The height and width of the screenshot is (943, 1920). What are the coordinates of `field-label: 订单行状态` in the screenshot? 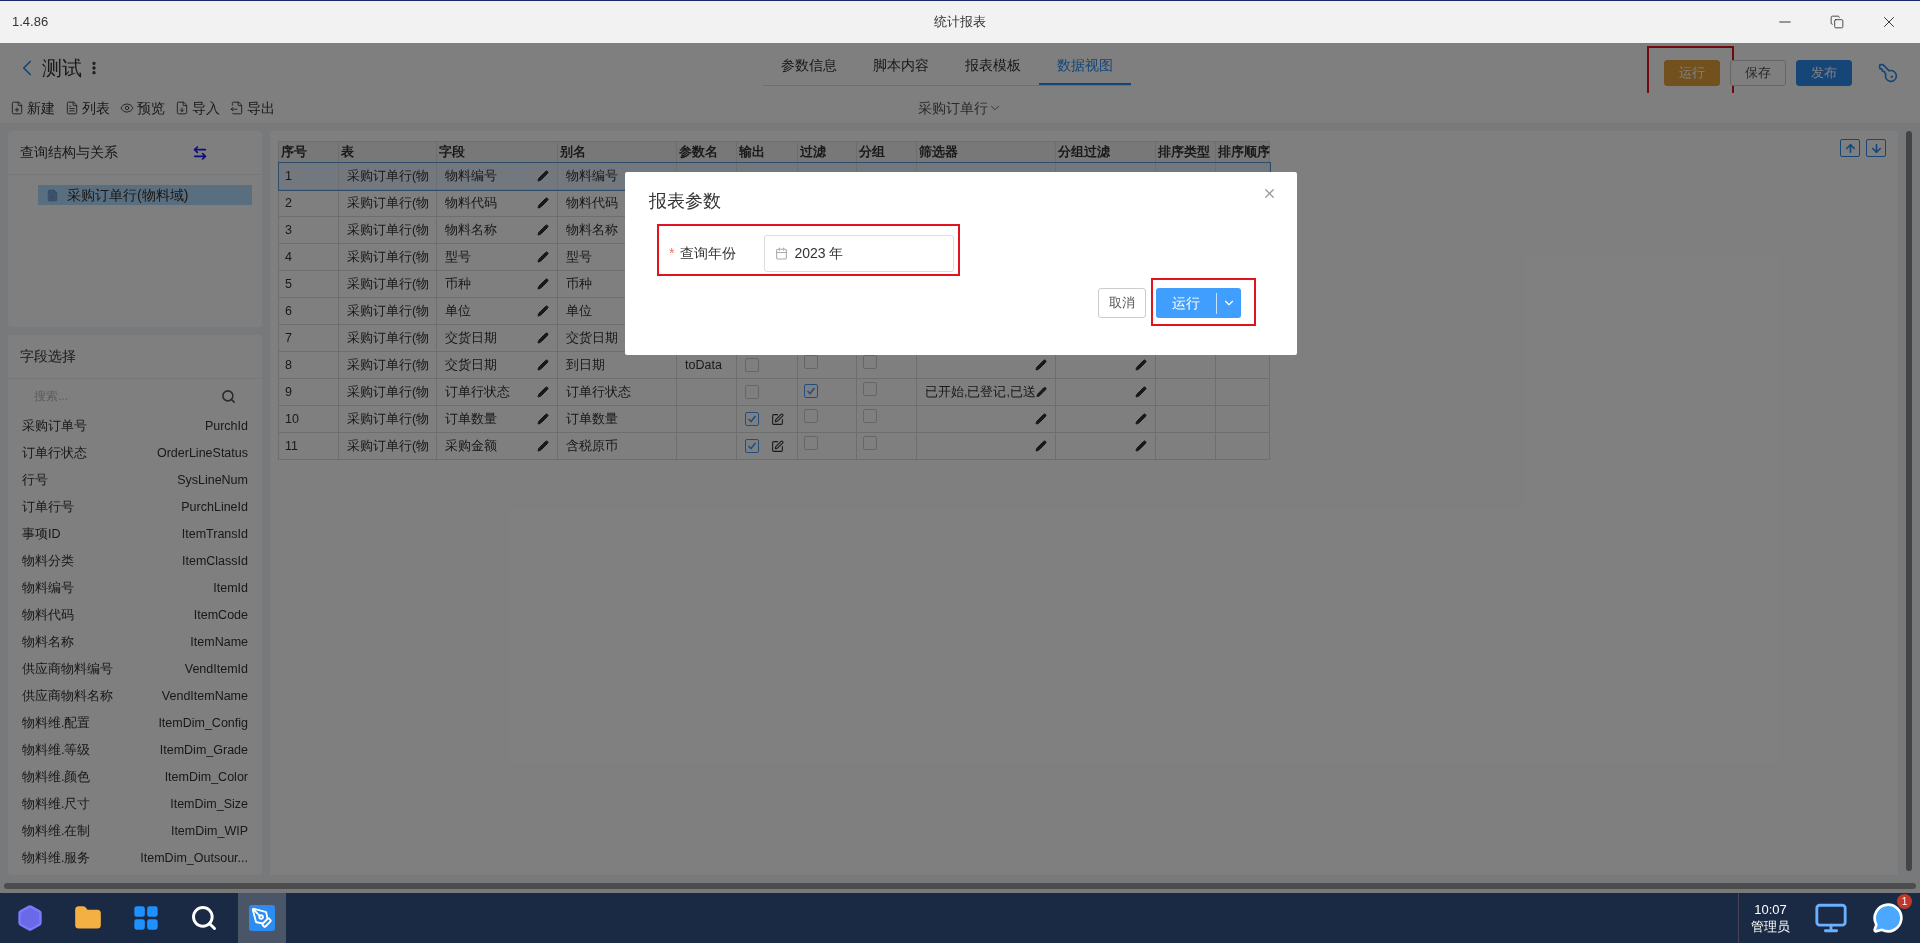 It's located at (54, 453).